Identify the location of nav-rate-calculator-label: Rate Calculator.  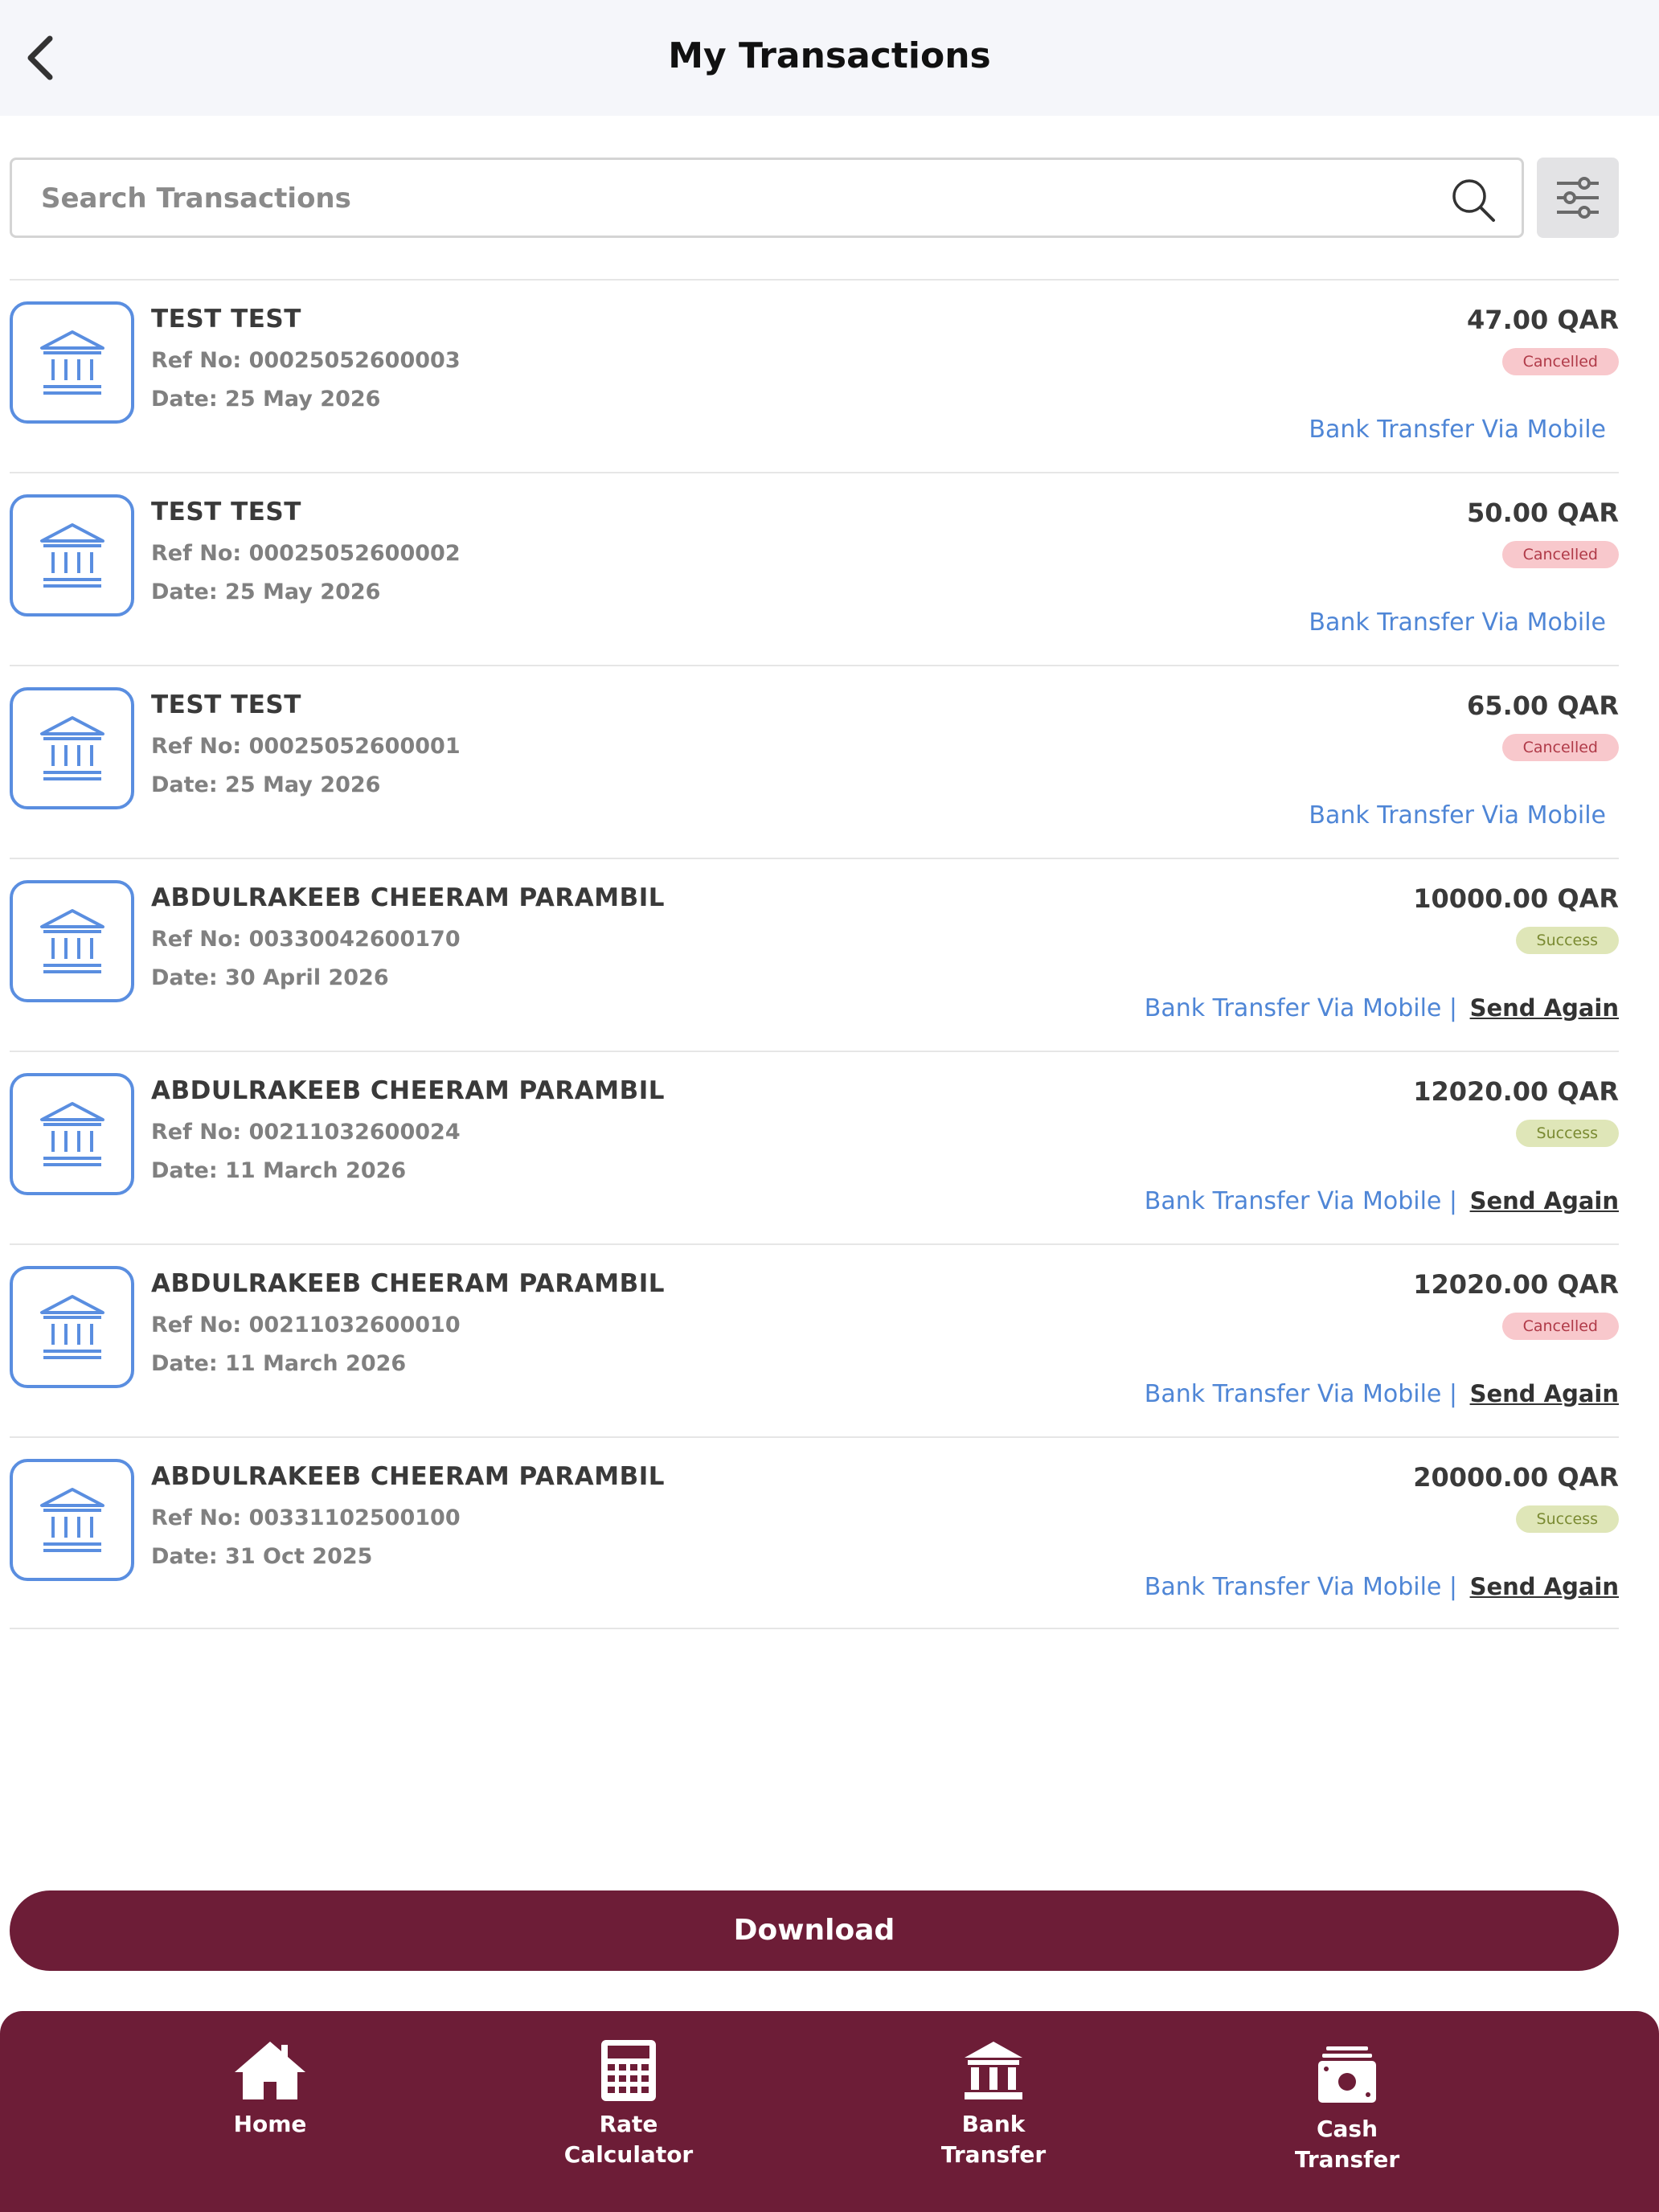
(628, 2139).